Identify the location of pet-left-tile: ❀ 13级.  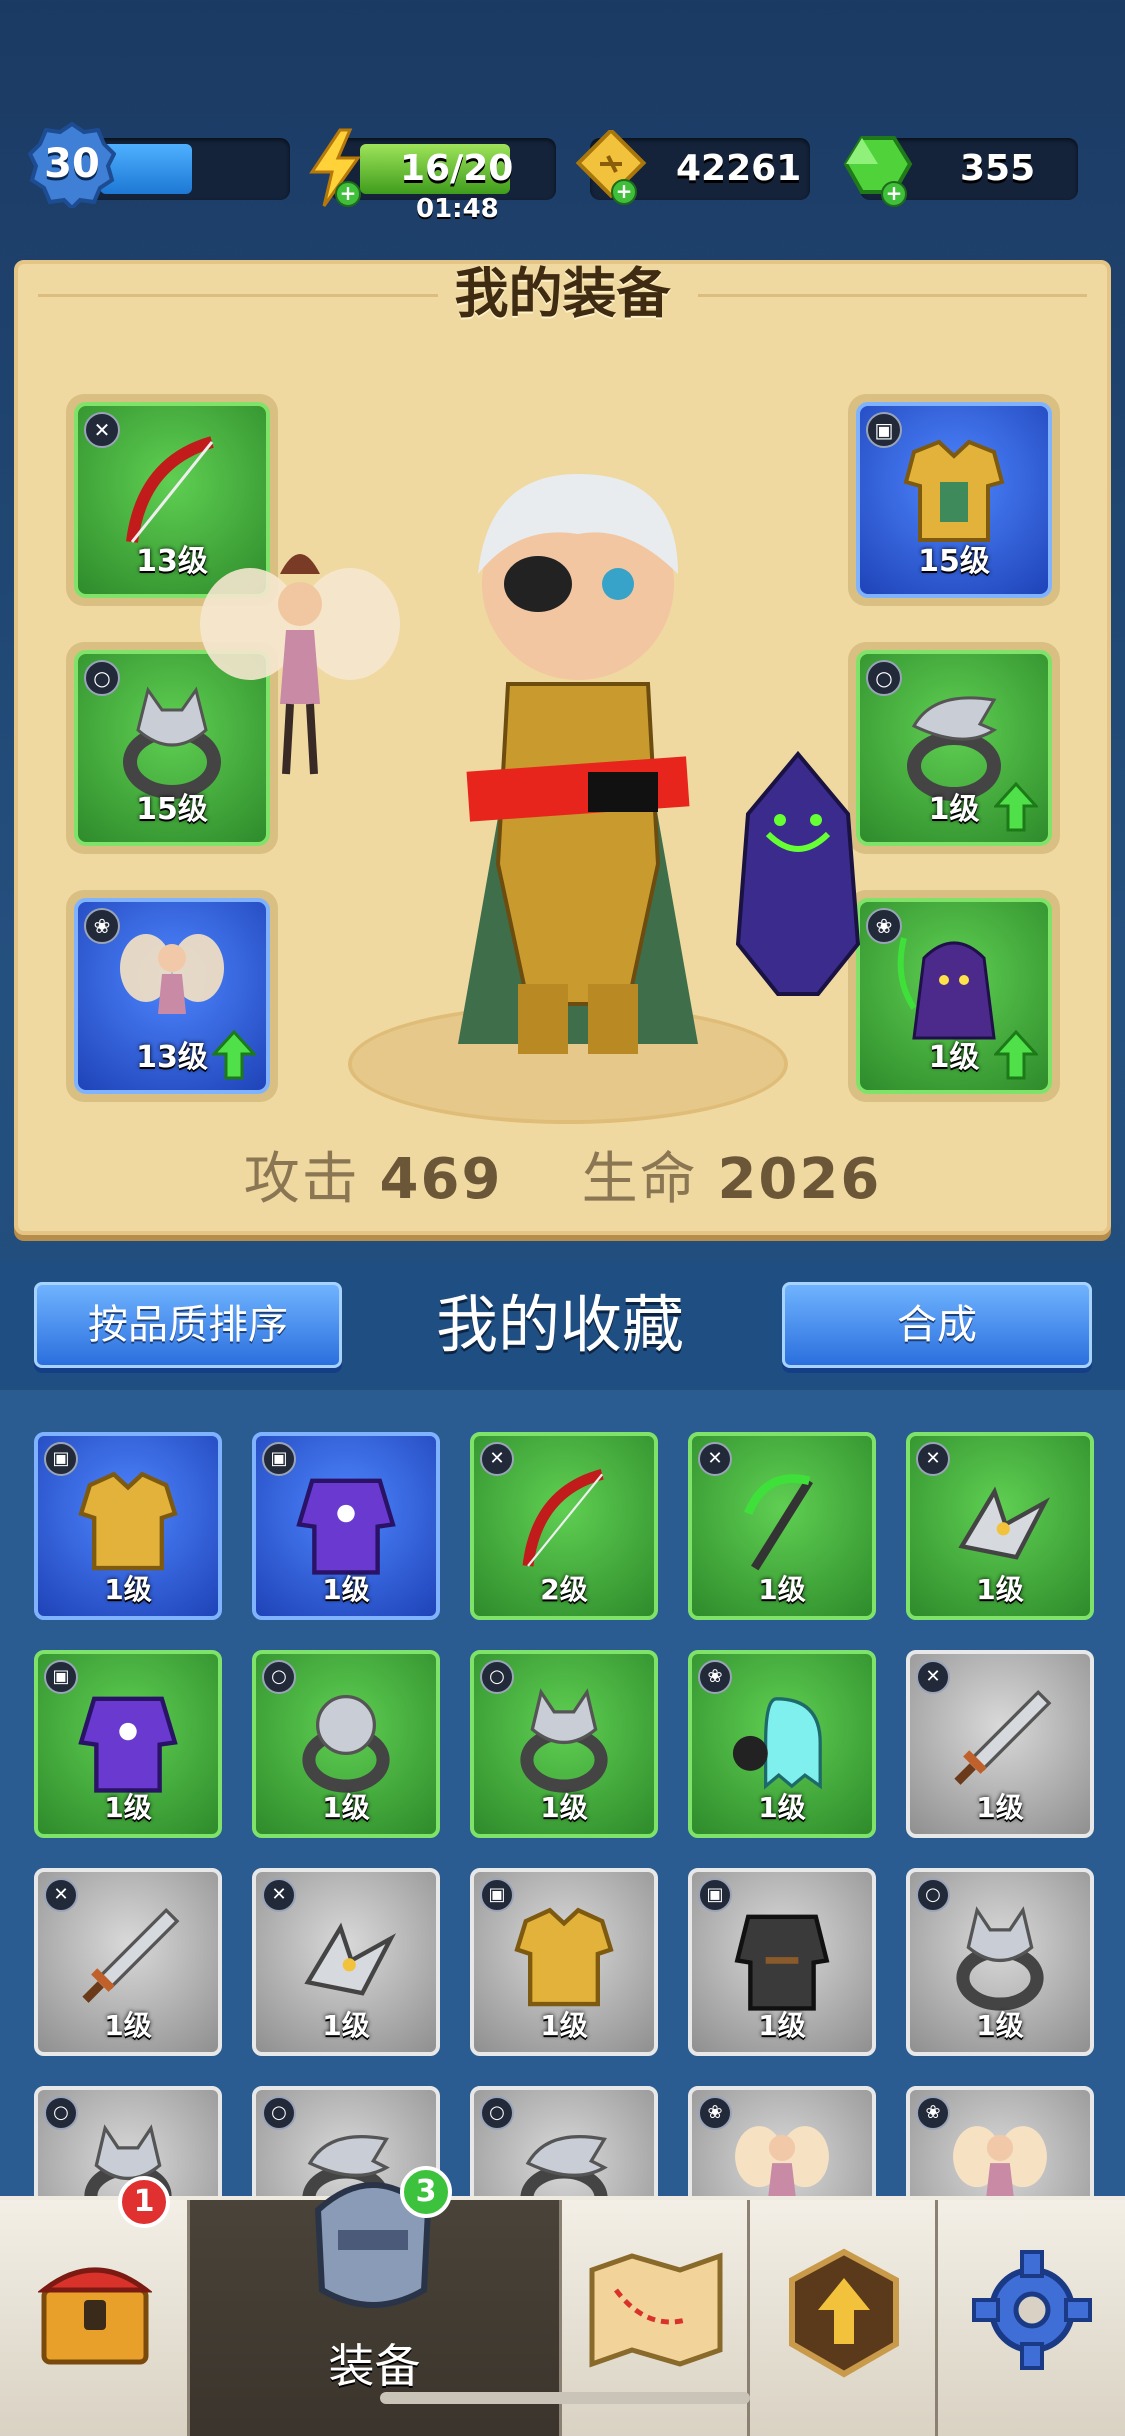
(172, 996).